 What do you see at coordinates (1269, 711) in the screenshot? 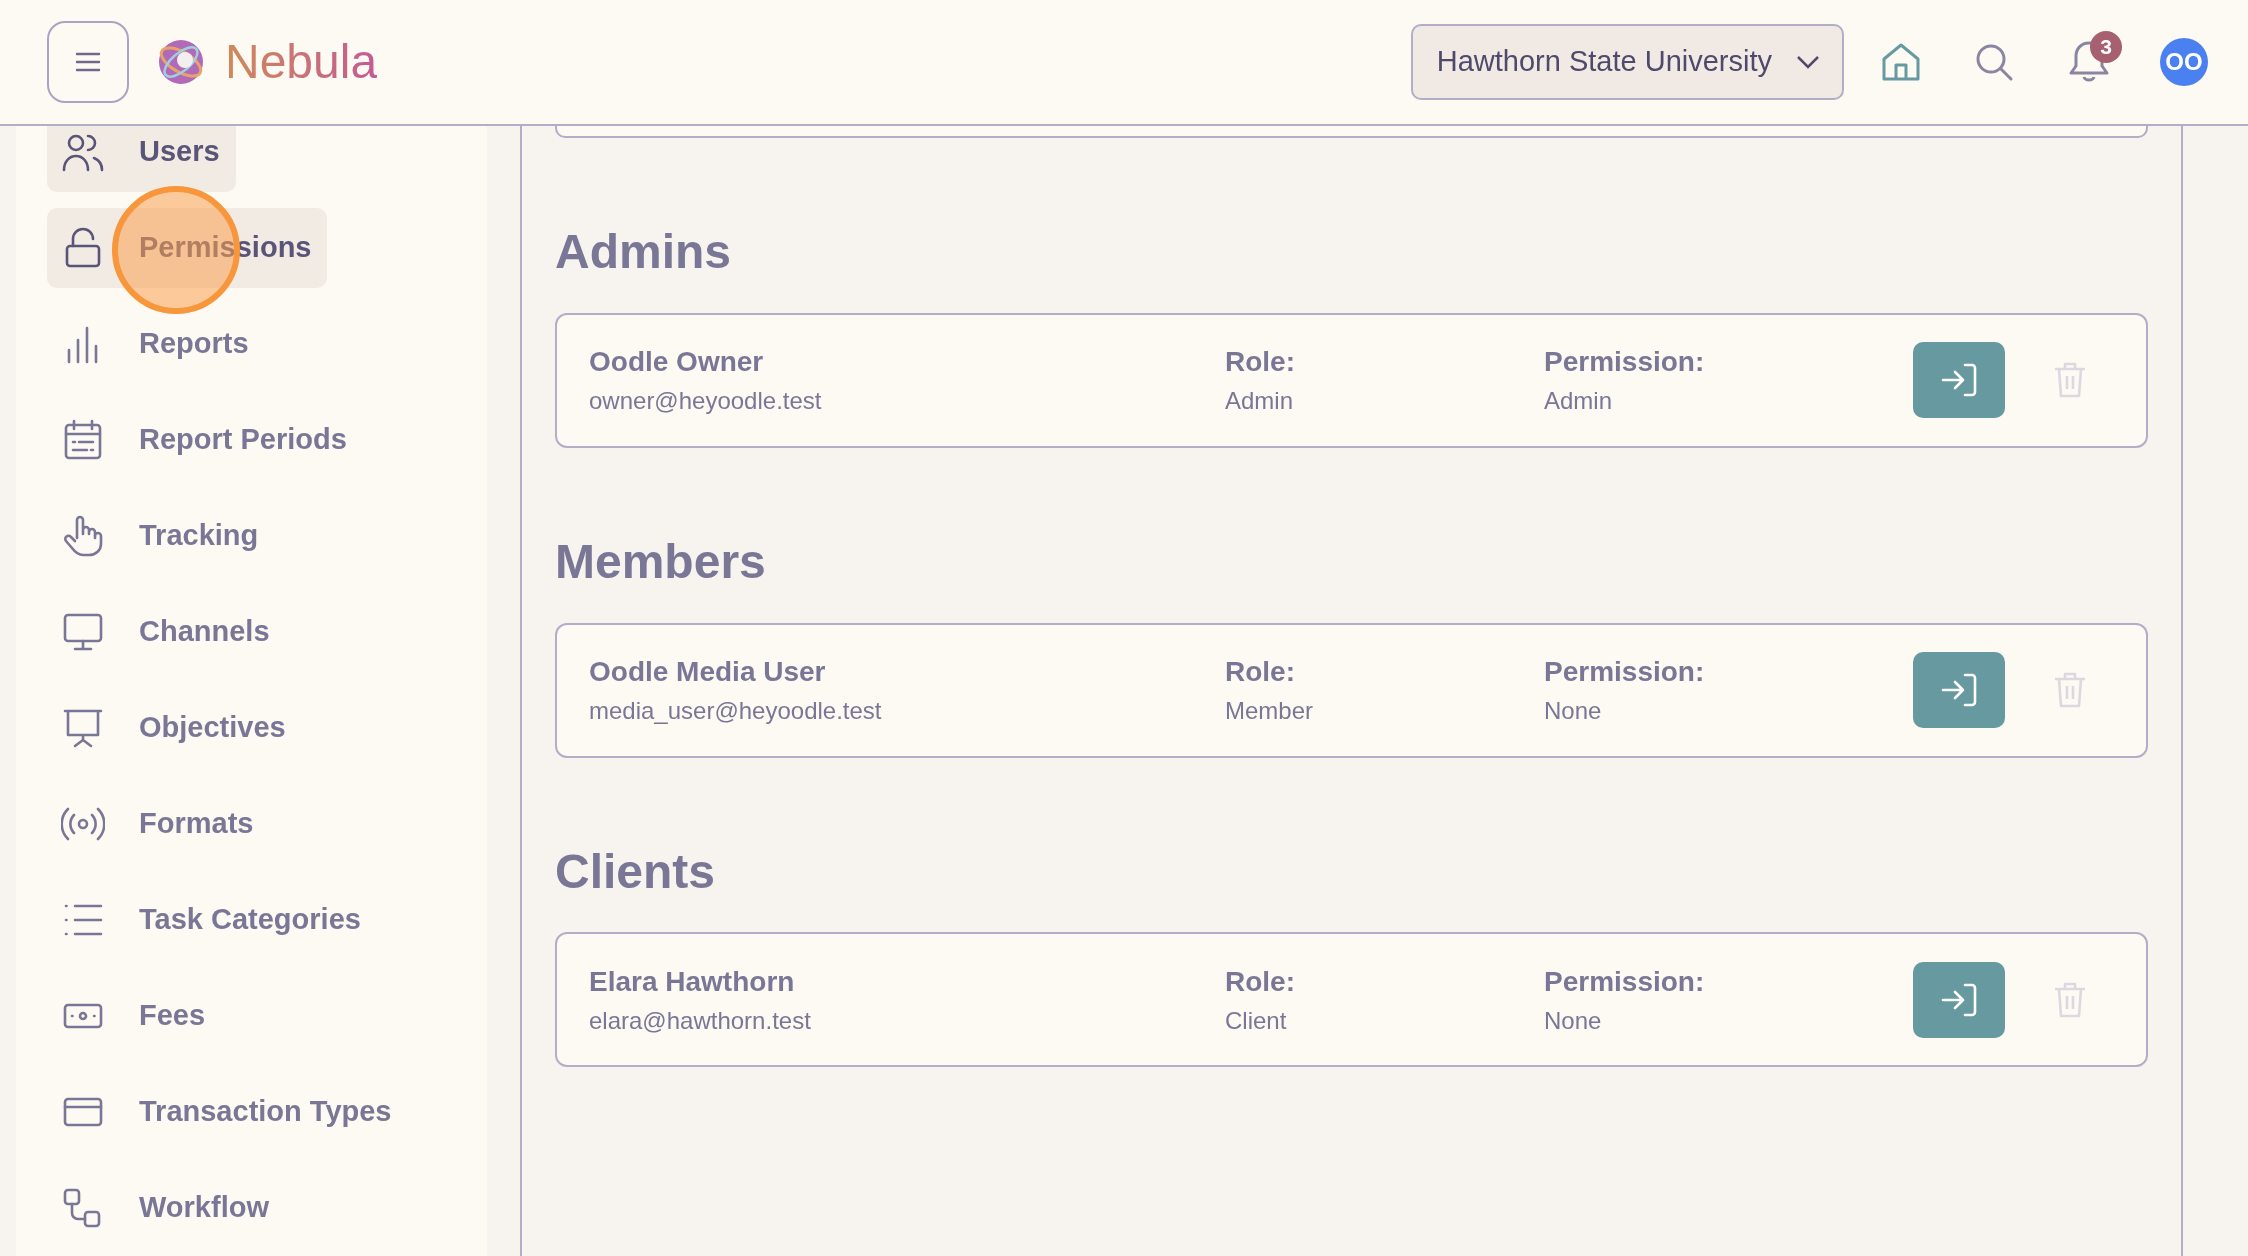
I see `role-value: Member` at bounding box center [1269, 711].